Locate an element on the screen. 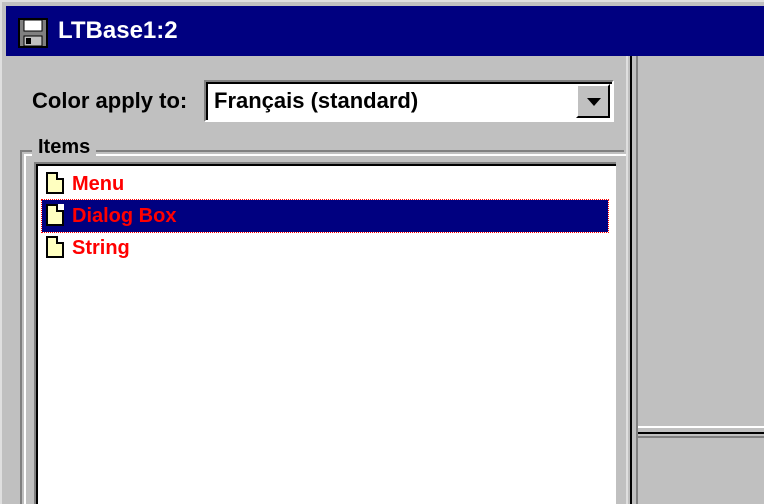 The image size is (764, 504). color-apply-dropdown: Français (standard) is located at coordinates (409, 101).